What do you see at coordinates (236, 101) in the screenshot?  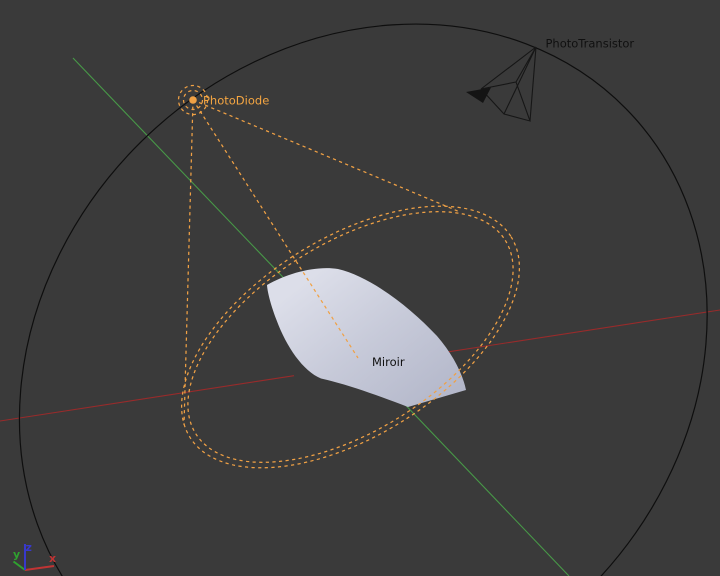 I see `photodiode-label: PhotoDiode` at bounding box center [236, 101].